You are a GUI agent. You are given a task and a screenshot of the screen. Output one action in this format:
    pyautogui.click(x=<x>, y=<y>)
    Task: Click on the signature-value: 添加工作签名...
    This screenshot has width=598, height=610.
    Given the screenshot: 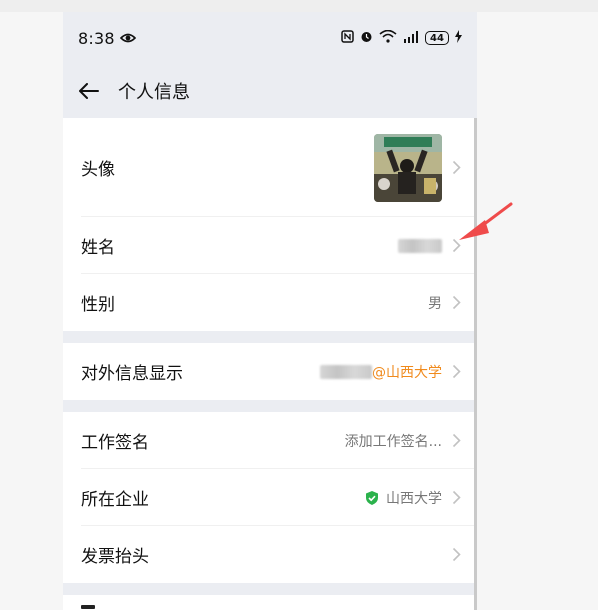 What is the action you would take?
    pyautogui.click(x=393, y=441)
    